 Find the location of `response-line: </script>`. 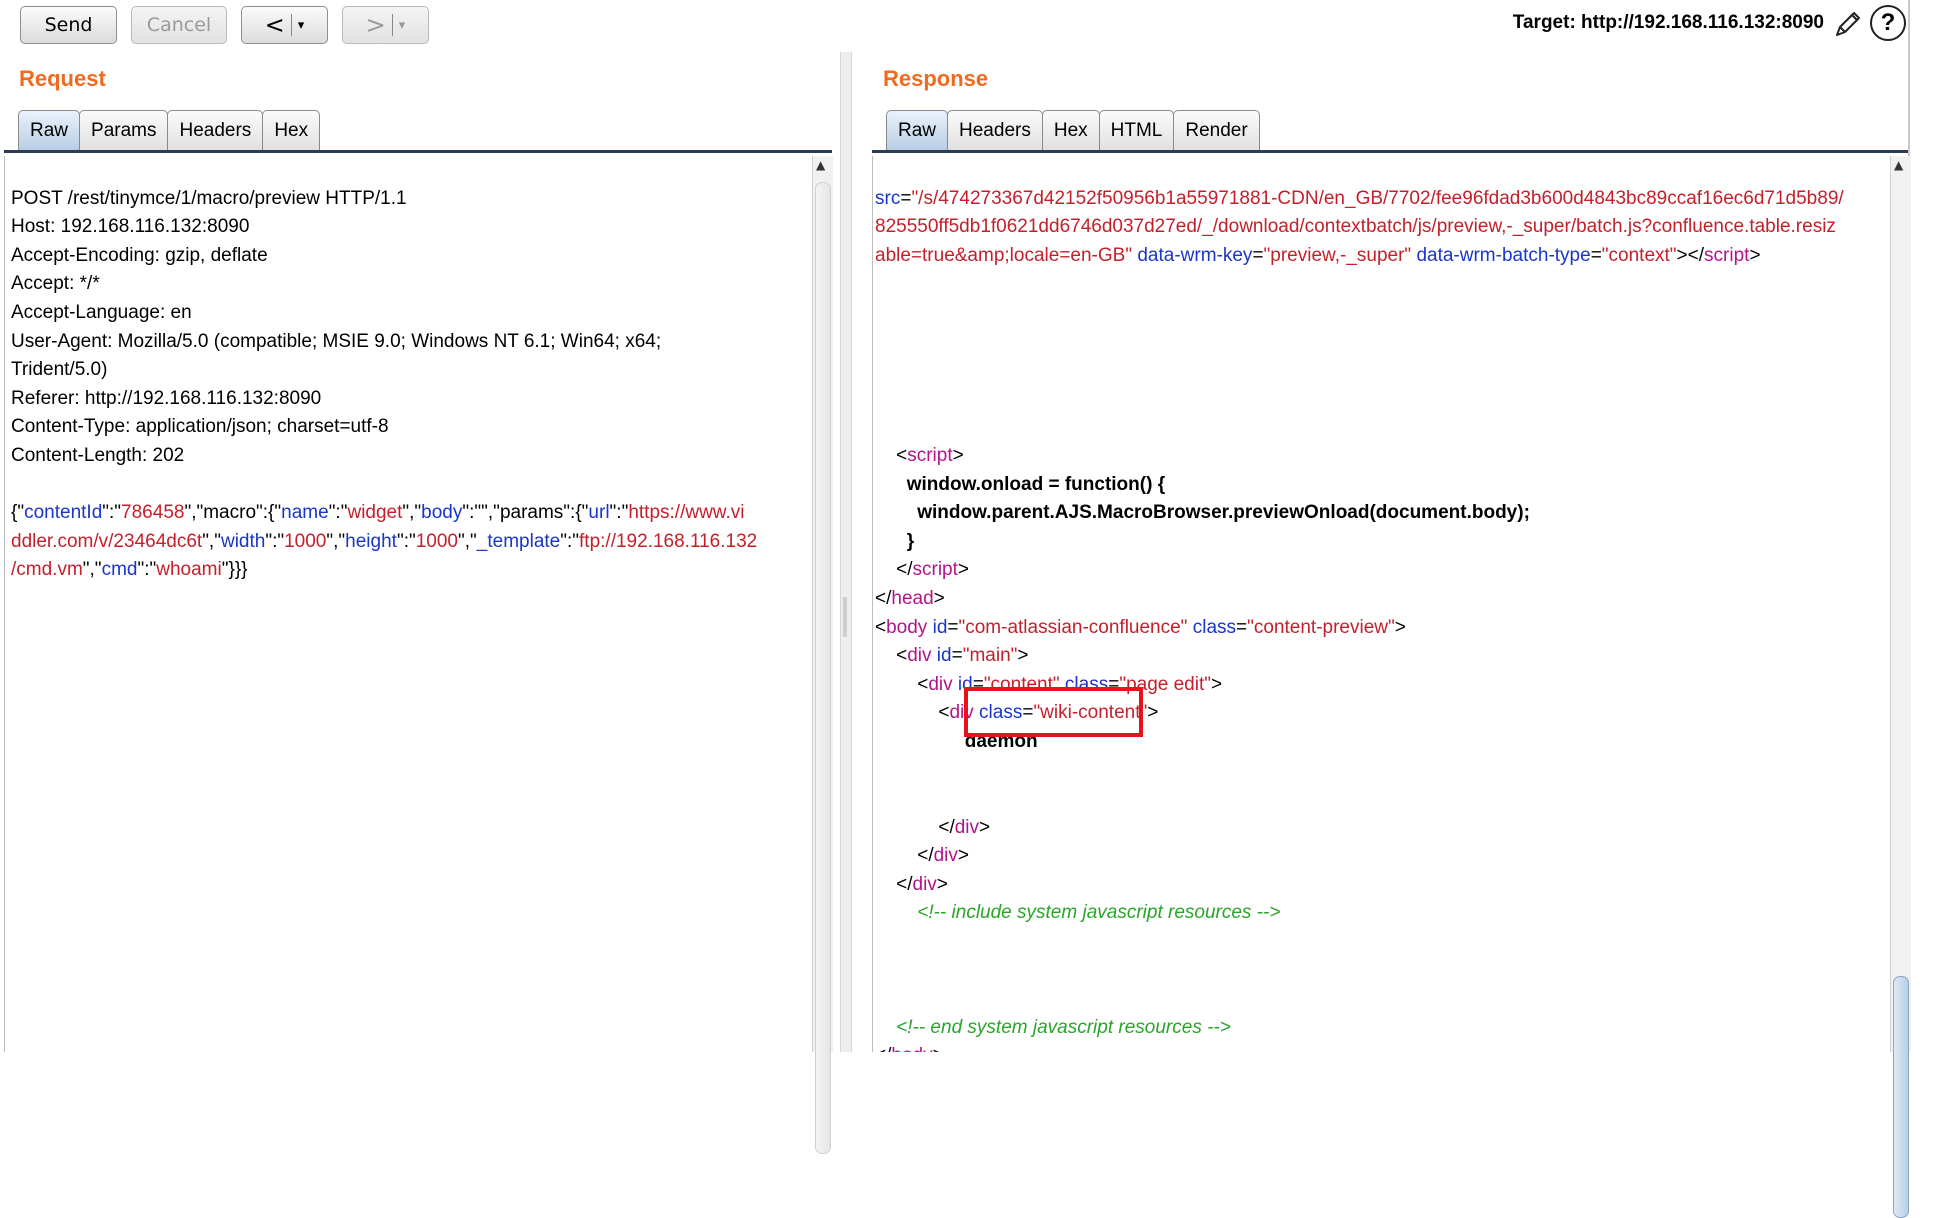

response-line: </script> is located at coordinates (922, 570).